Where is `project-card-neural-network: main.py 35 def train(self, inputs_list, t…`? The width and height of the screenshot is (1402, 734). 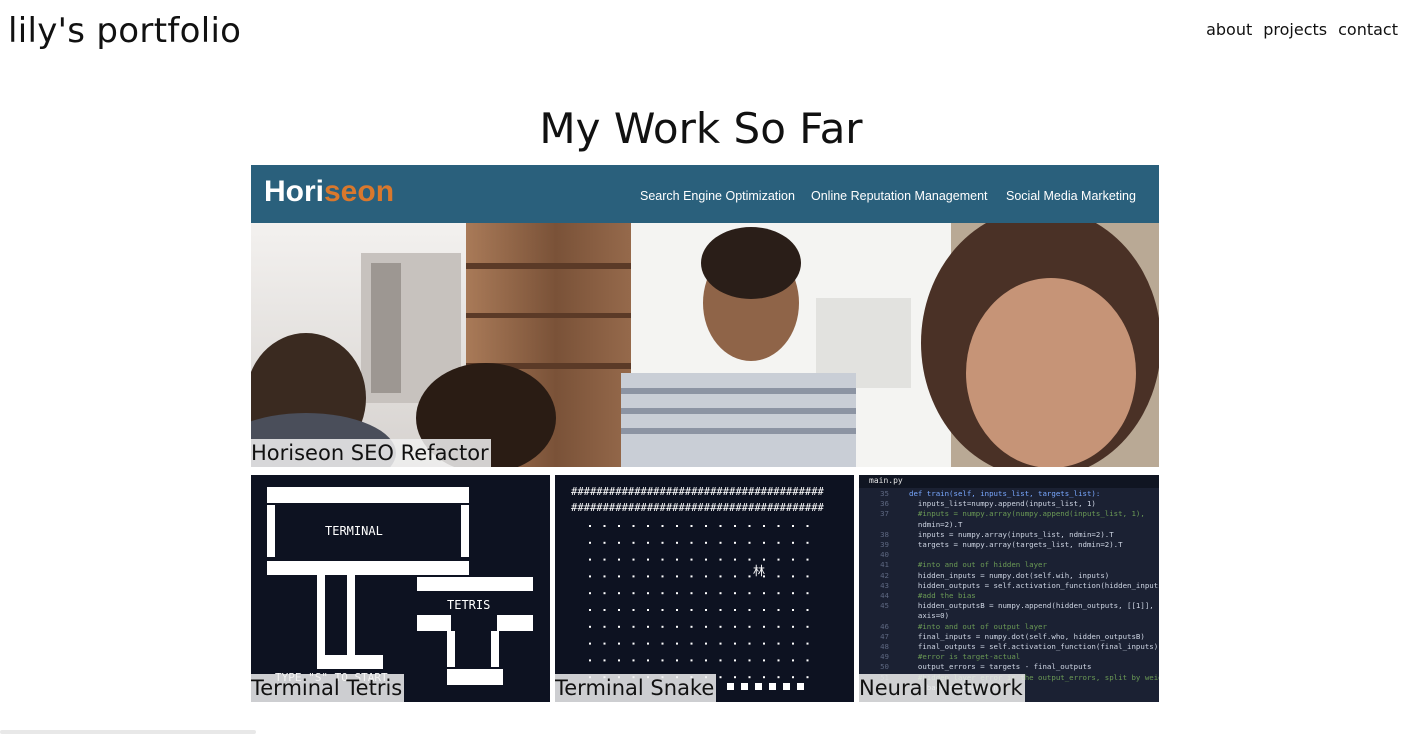 project-card-neural-network: main.py 35 def train(self, inputs_list, t… is located at coordinates (1009, 588).